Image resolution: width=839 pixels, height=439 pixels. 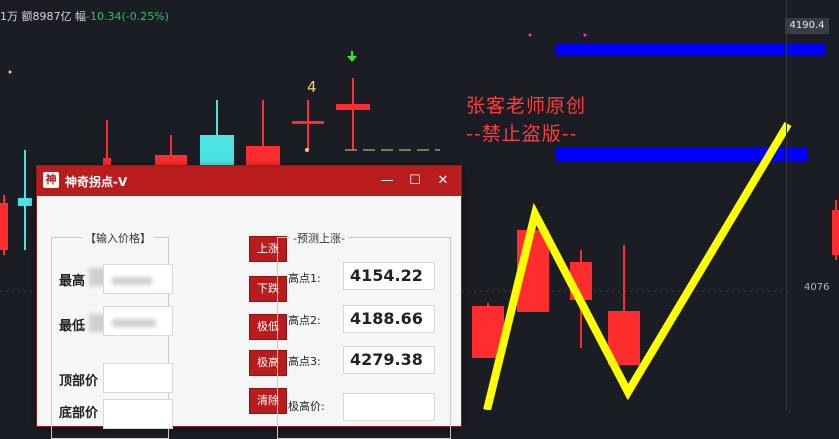 I want to click on volume-text: 1万 额8987亿, so click(x=36, y=16).